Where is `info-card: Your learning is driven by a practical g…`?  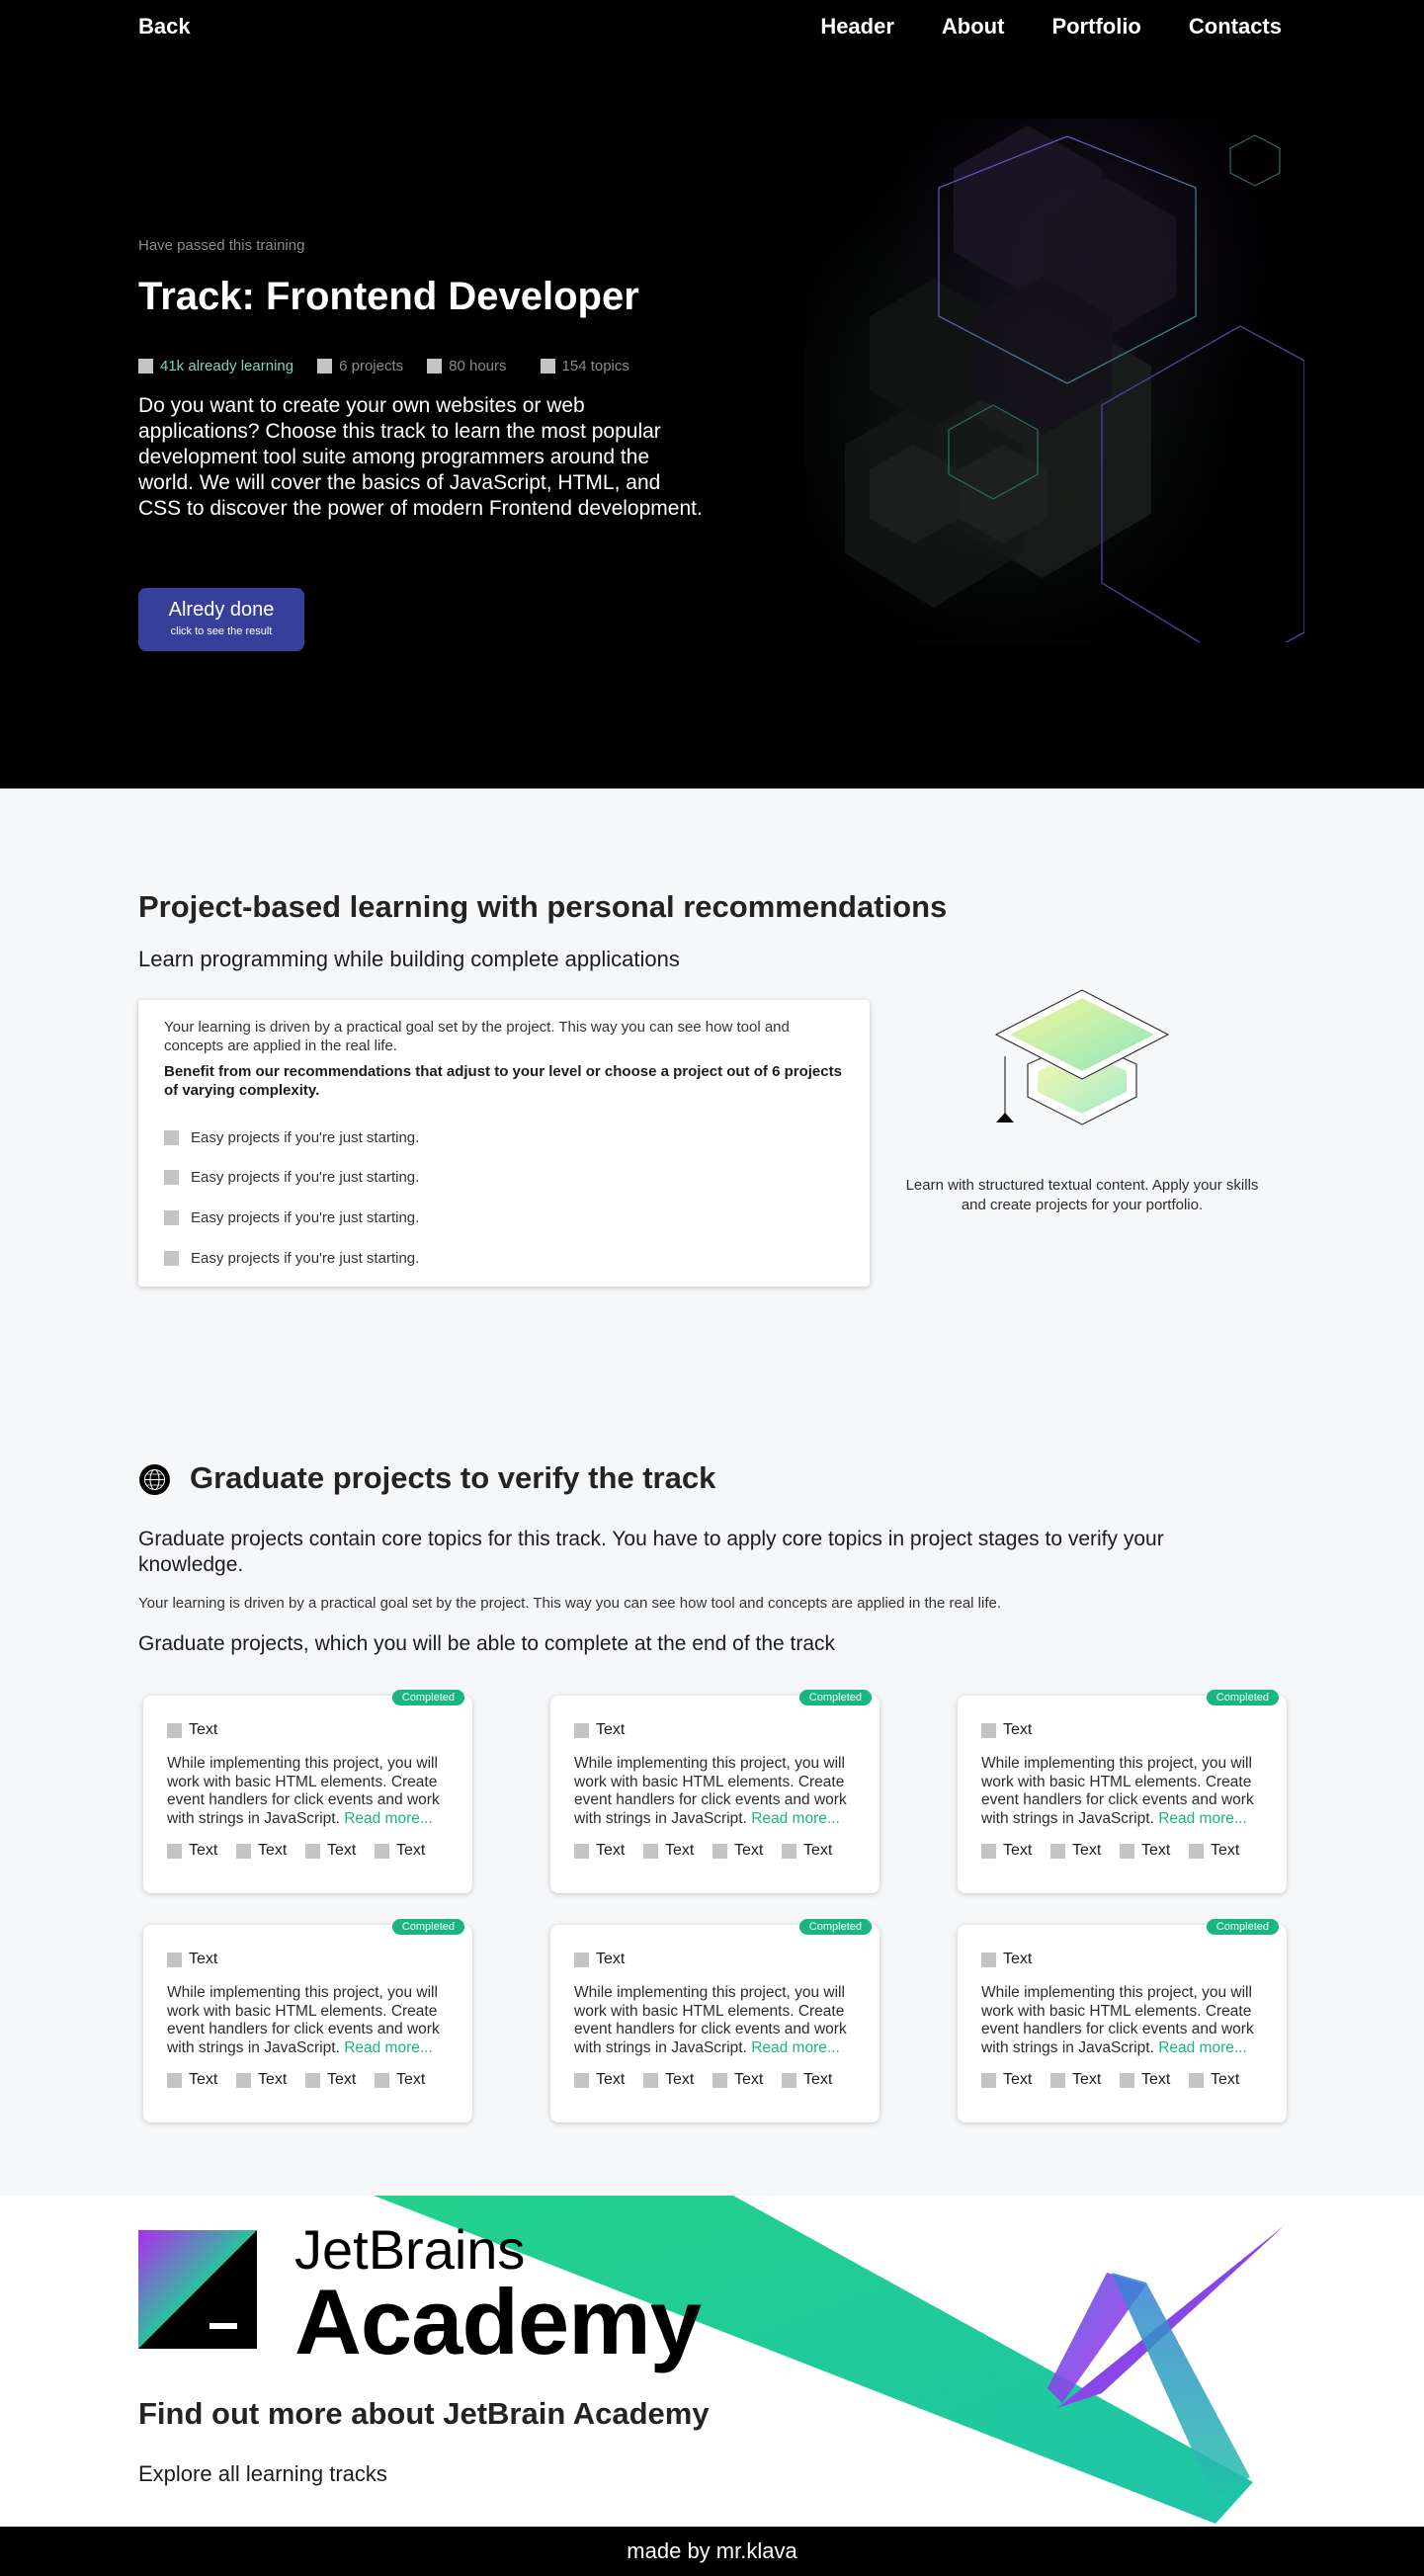
info-card: Your learning is driven by a practical g… is located at coordinates (504, 1143).